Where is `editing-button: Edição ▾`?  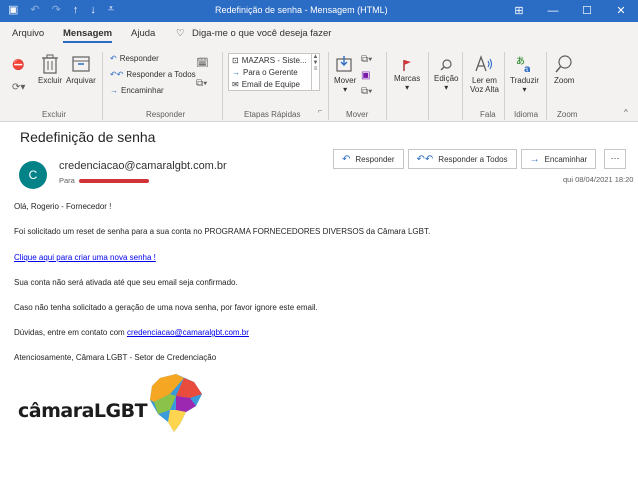 editing-button: Edição ▾ is located at coordinates (446, 75).